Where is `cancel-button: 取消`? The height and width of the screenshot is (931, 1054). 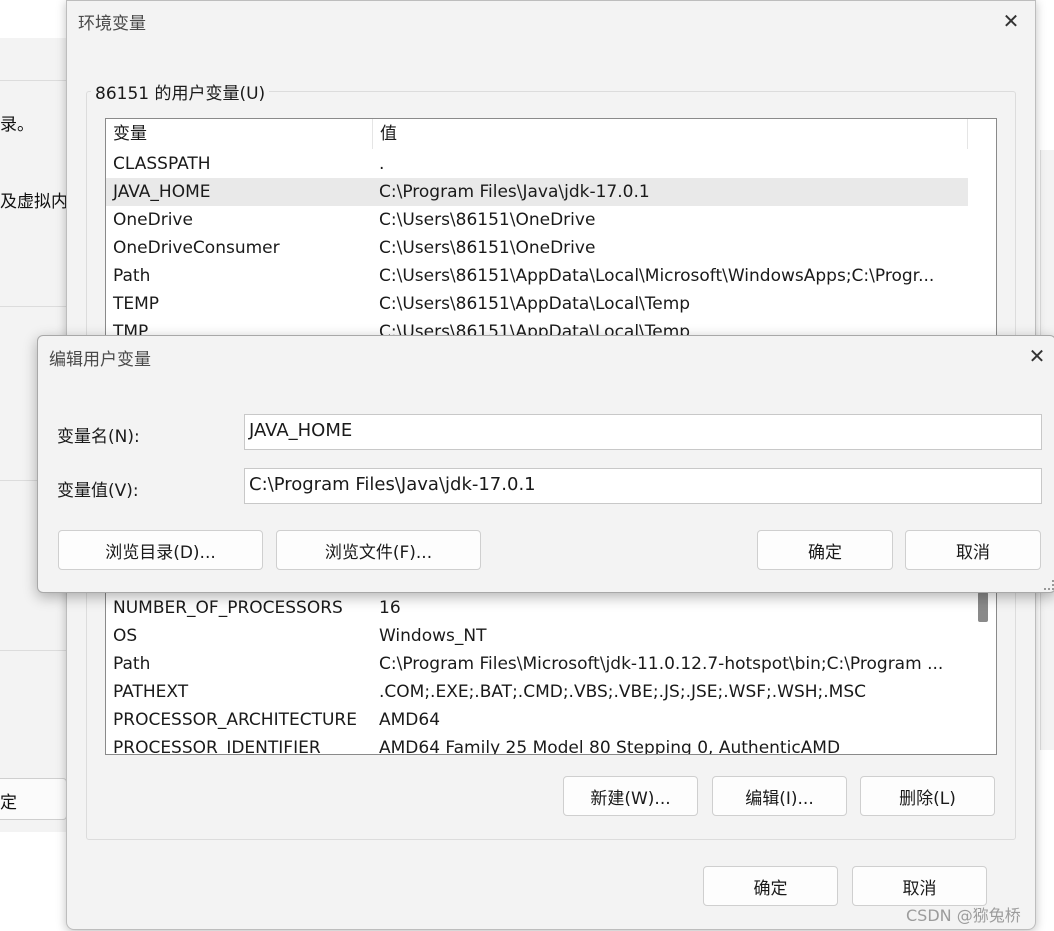 cancel-button: 取消 is located at coordinates (919, 886).